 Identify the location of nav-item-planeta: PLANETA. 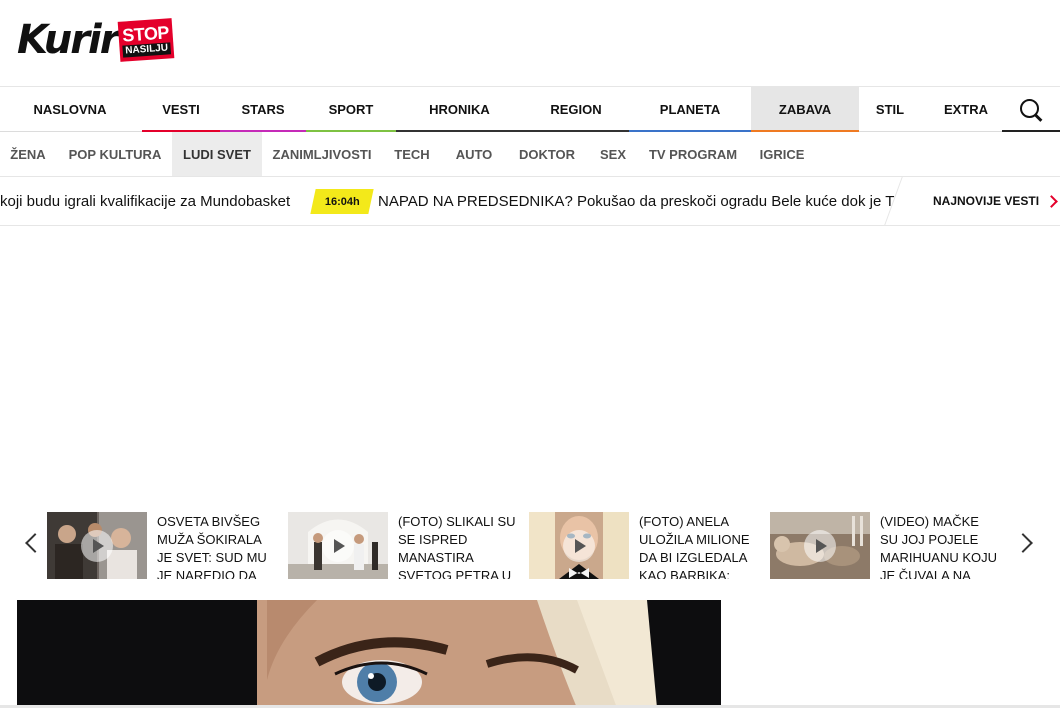
(690, 109).